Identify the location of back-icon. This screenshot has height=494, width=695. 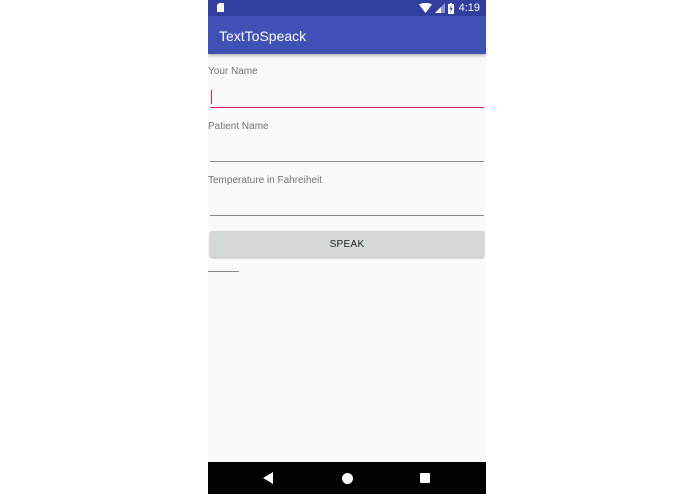
(268, 478).